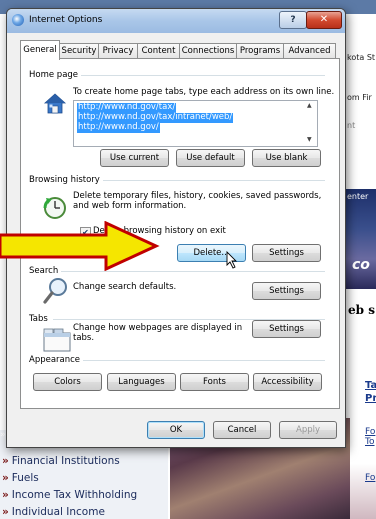 This screenshot has width=376, height=519. Describe the element at coordinates (118, 127) in the screenshot. I see `home-page-url: http://www.nd.gov/` at that location.